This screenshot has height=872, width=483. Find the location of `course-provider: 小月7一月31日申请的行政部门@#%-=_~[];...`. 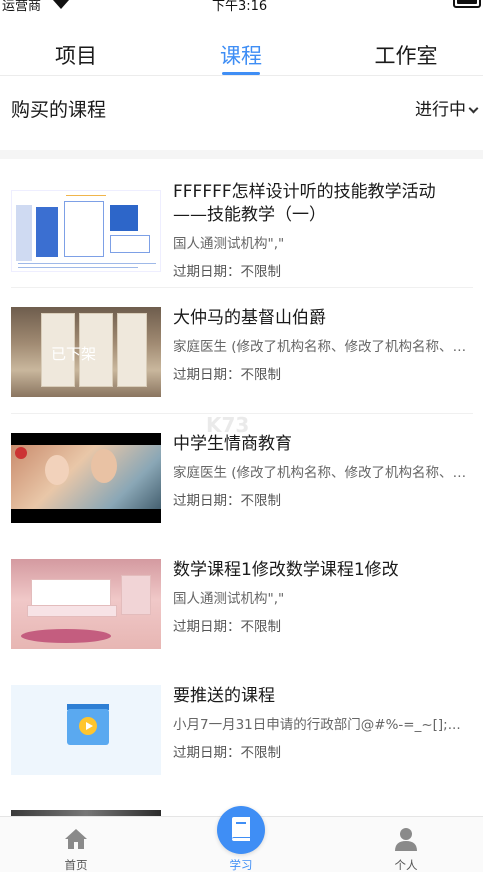

course-provider: 小月7一月31日申请的行政部门@#%-=_~[];... is located at coordinates (317, 725).